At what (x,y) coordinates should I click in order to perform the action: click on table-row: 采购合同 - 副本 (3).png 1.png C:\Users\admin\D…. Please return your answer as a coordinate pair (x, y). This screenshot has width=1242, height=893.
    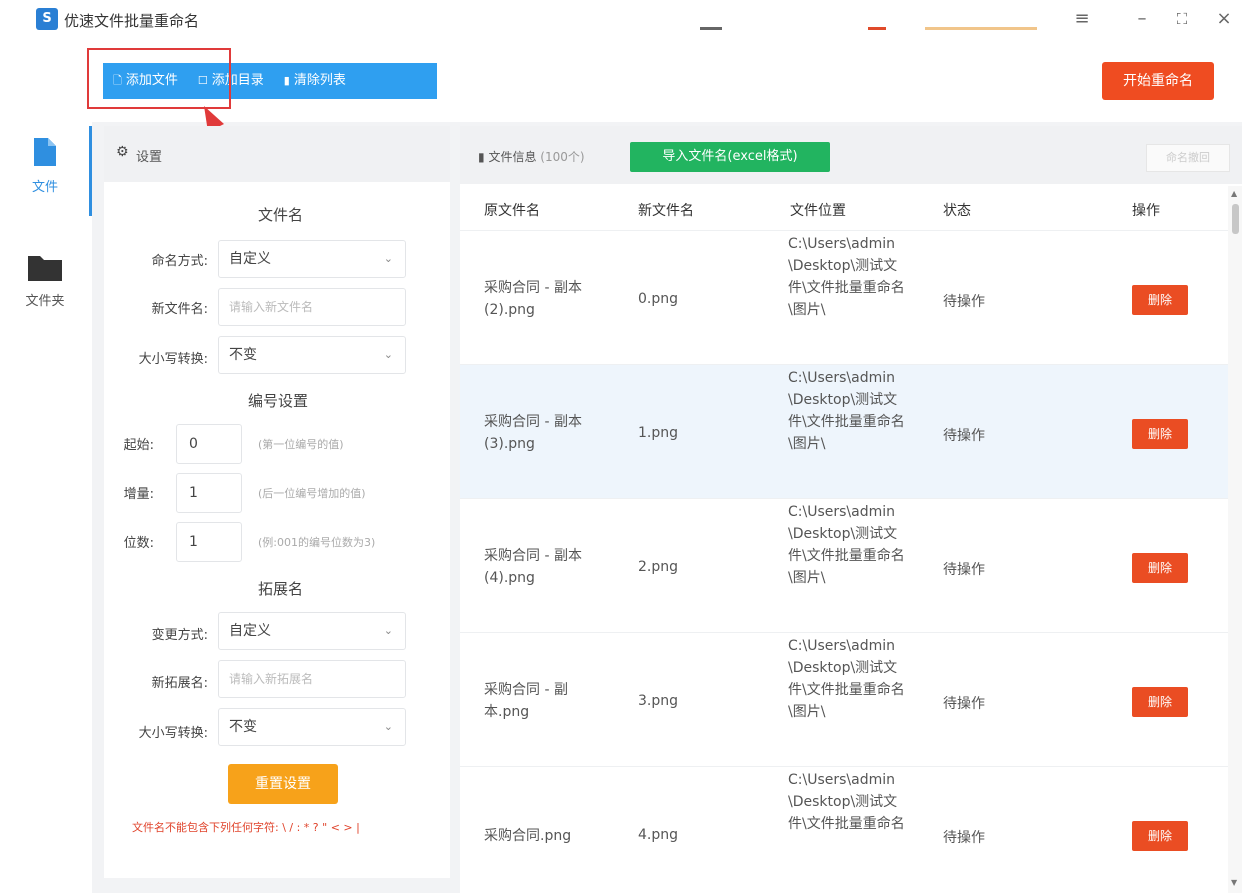
    Looking at the image, I should click on (844, 431).